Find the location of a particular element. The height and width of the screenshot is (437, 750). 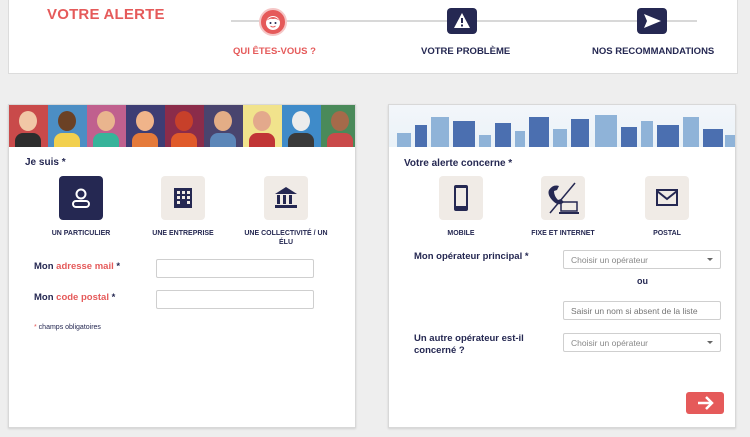

other-operator-label: Un autre opérateur est-il concerné ? is located at coordinates (469, 344).